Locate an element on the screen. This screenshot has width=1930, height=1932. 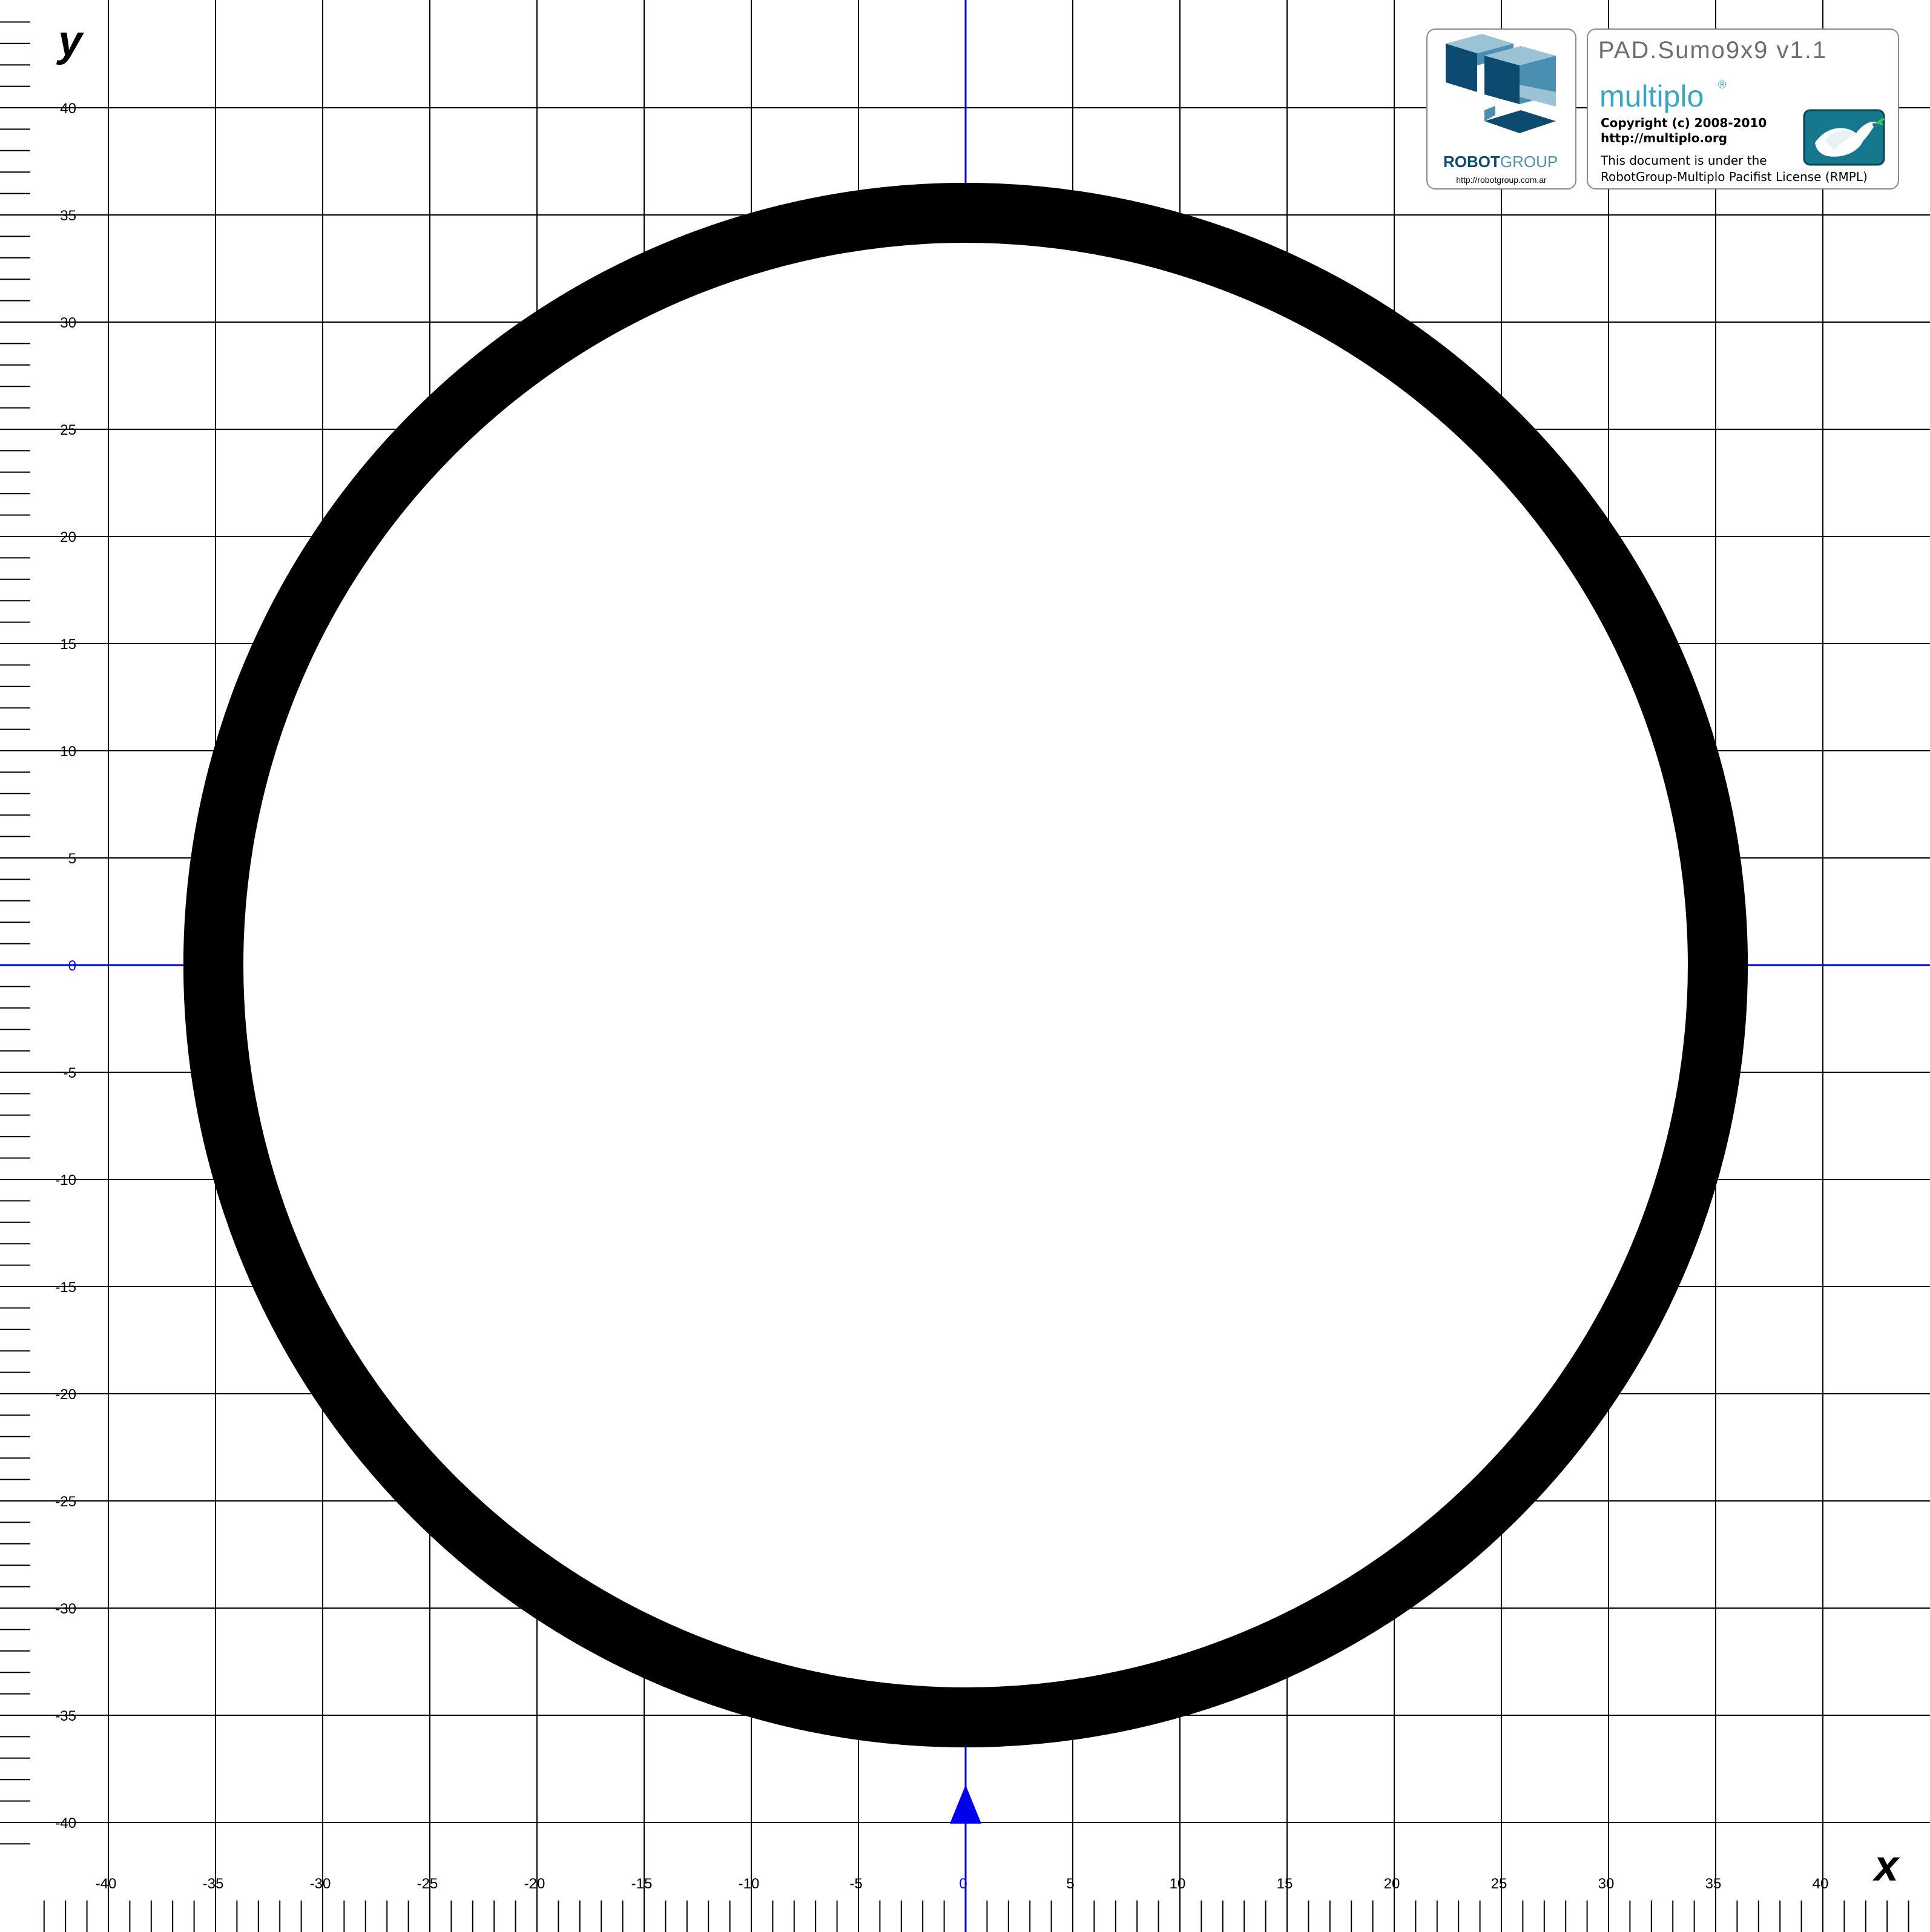
x-tick-label: -10 is located at coordinates (749, 1884).